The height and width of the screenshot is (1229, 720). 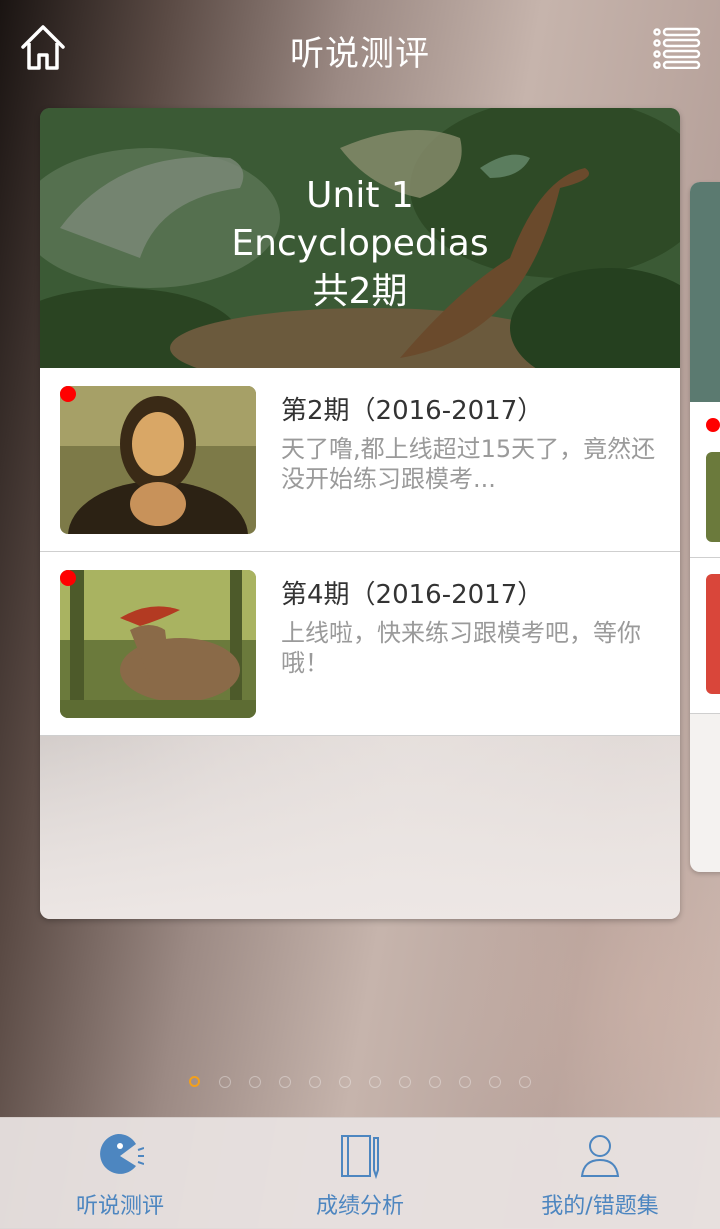 What do you see at coordinates (158, 460) in the screenshot?
I see `mona-lisa-image` at bounding box center [158, 460].